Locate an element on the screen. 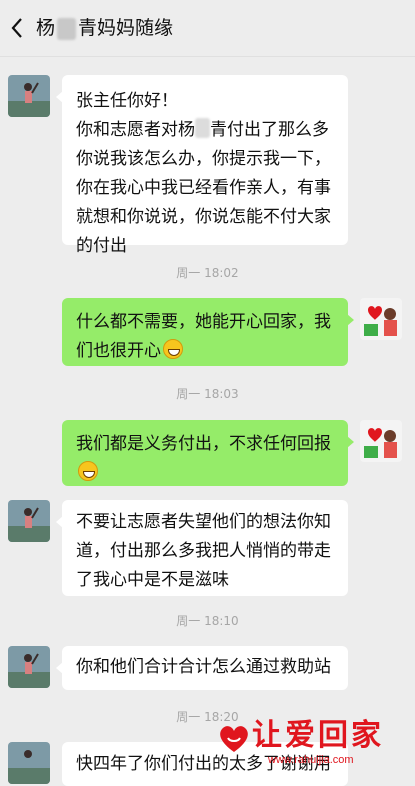 The height and width of the screenshot is (786, 415). message-text: 我们都是义务付出，不求任何回报 is located at coordinates (203, 444).